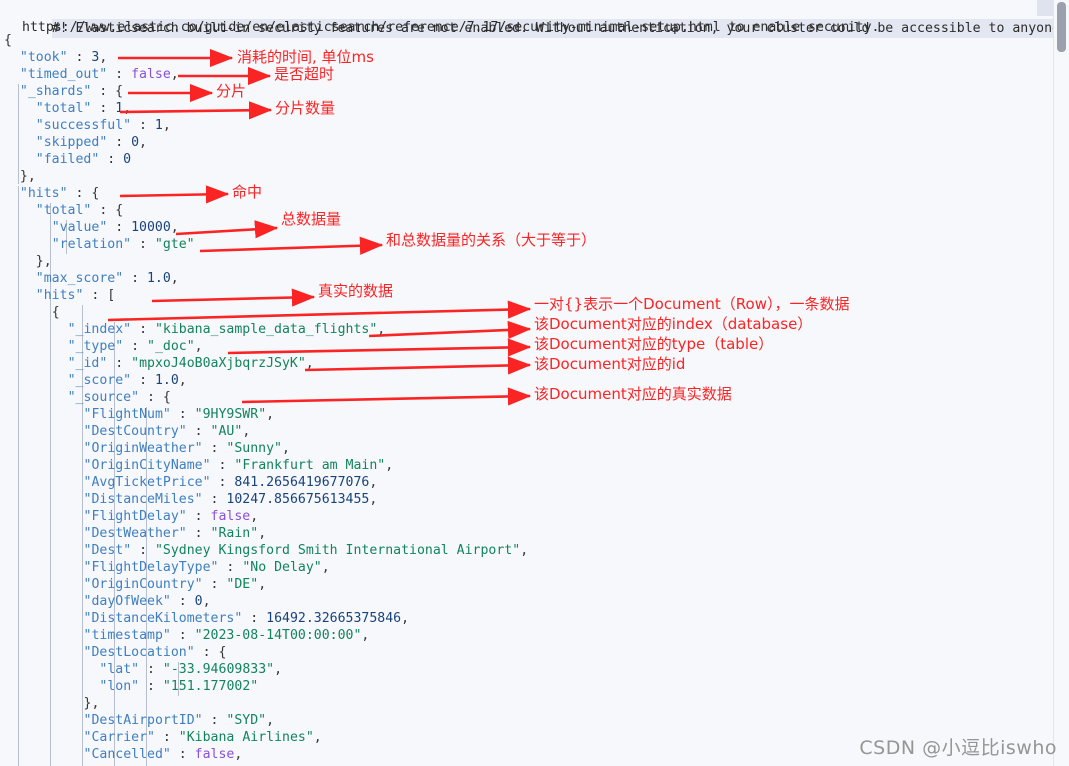 The image size is (1069, 766). What do you see at coordinates (63, 74) in the screenshot?
I see `code-token: "timed_out"` at bounding box center [63, 74].